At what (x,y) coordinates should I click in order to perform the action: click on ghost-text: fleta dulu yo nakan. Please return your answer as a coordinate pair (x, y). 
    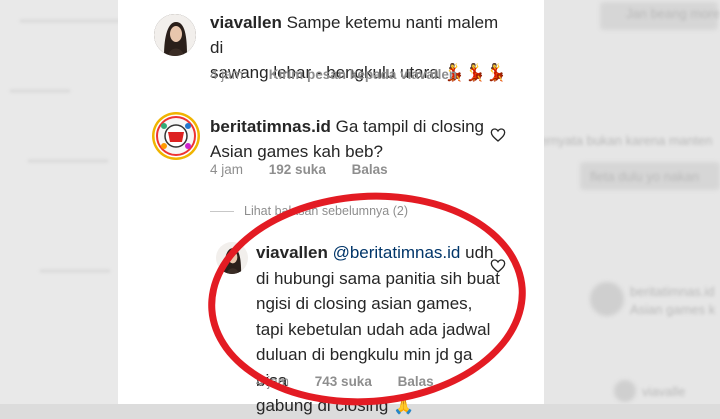
    Looking at the image, I should click on (645, 176).